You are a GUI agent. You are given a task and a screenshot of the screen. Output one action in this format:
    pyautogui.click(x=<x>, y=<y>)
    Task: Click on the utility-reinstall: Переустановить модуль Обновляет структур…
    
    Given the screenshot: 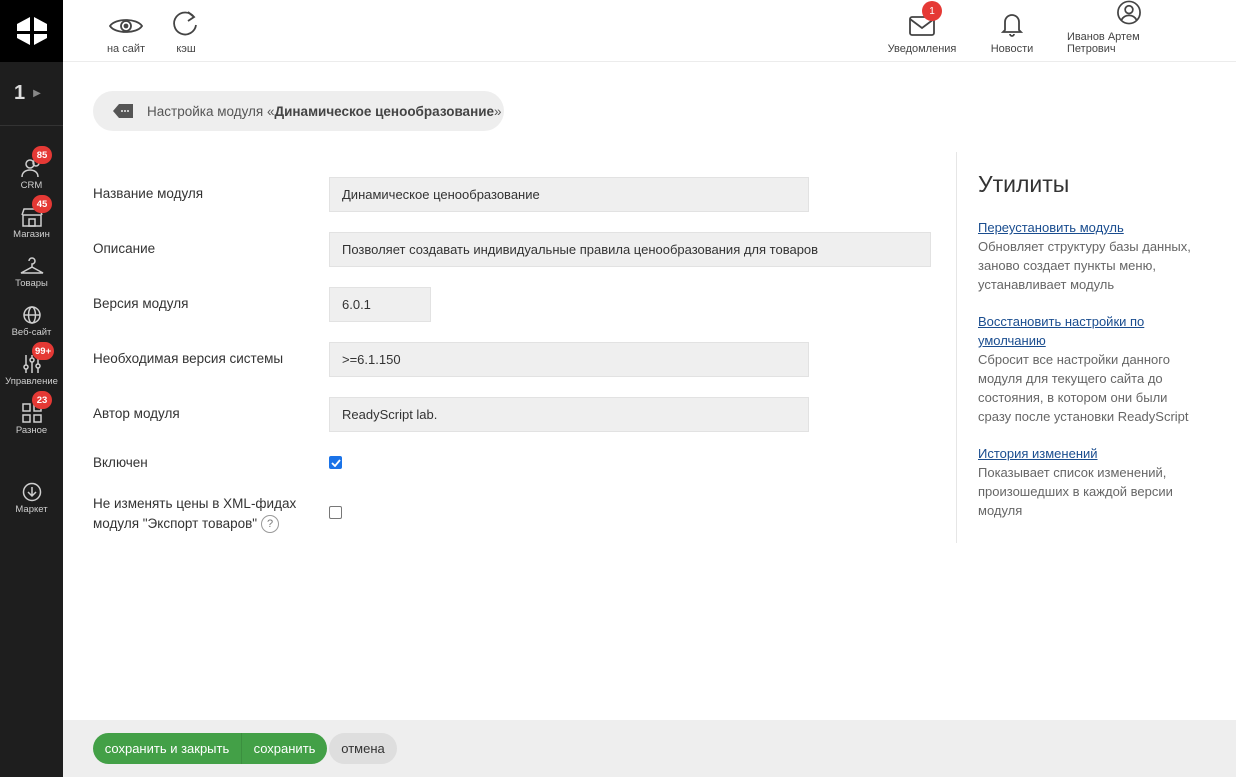 What is the action you would take?
    pyautogui.click(x=1107, y=256)
    